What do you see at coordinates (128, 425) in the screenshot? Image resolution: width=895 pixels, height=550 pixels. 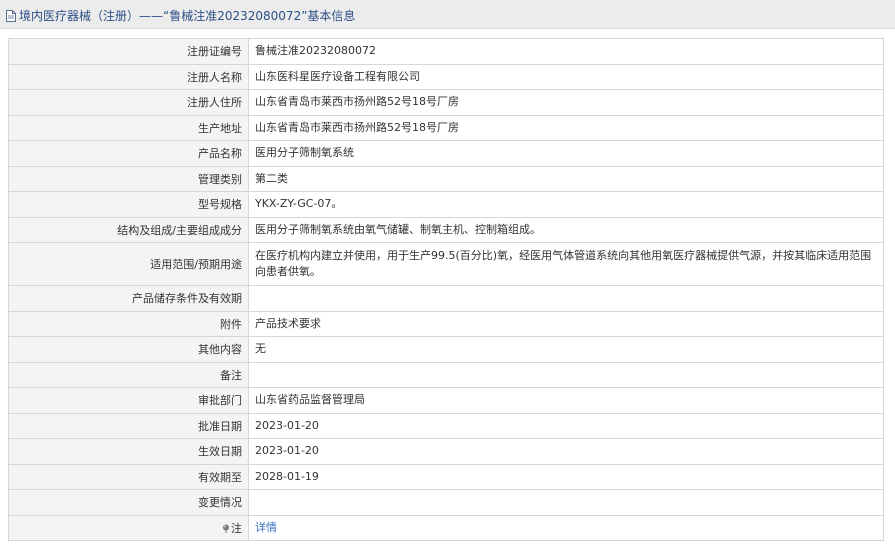 I see `row-label: 批准日期` at bounding box center [128, 425].